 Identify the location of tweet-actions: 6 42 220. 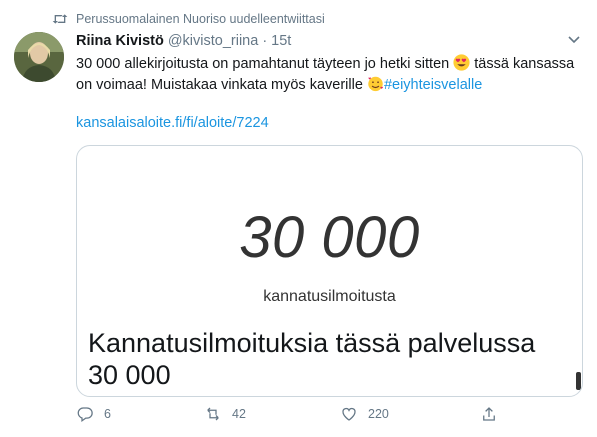
(328, 416).